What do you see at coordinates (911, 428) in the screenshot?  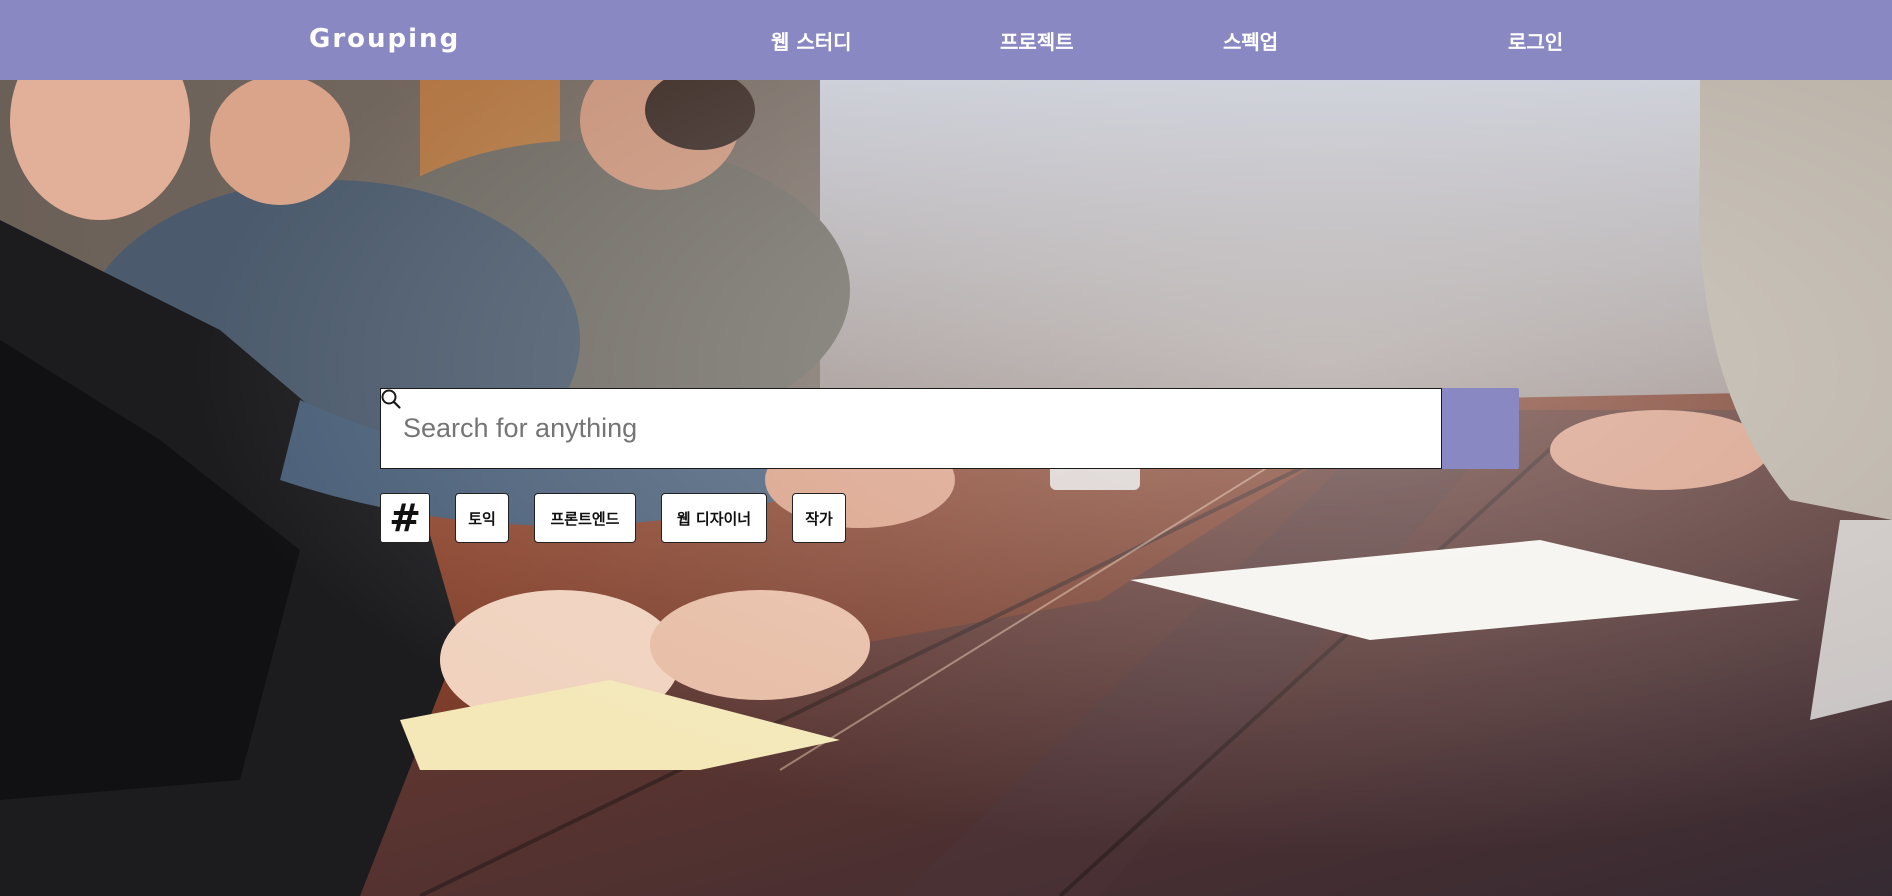 I see `search-input` at bounding box center [911, 428].